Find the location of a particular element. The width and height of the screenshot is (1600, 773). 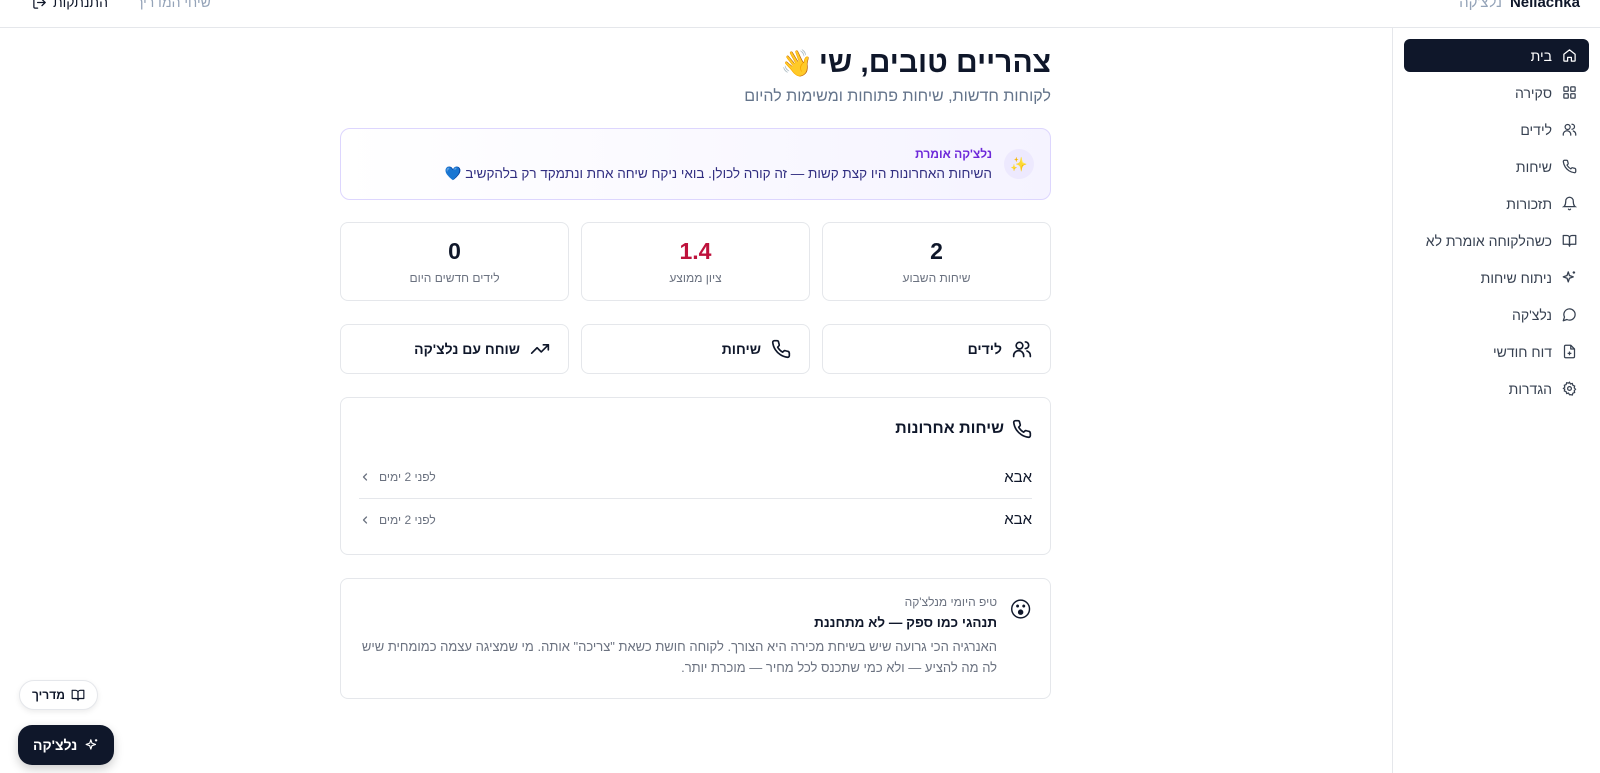

bell-icon is located at coordinates (1569, 203).